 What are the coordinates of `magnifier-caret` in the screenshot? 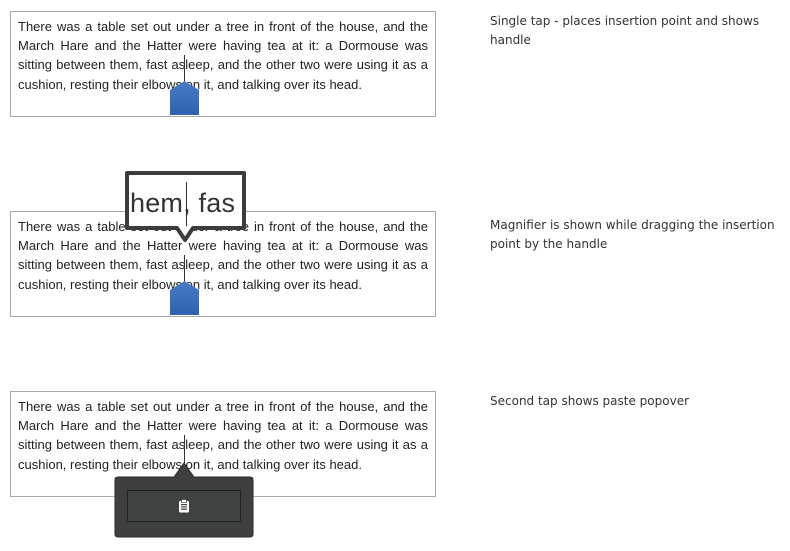 It's located at (186, 204).